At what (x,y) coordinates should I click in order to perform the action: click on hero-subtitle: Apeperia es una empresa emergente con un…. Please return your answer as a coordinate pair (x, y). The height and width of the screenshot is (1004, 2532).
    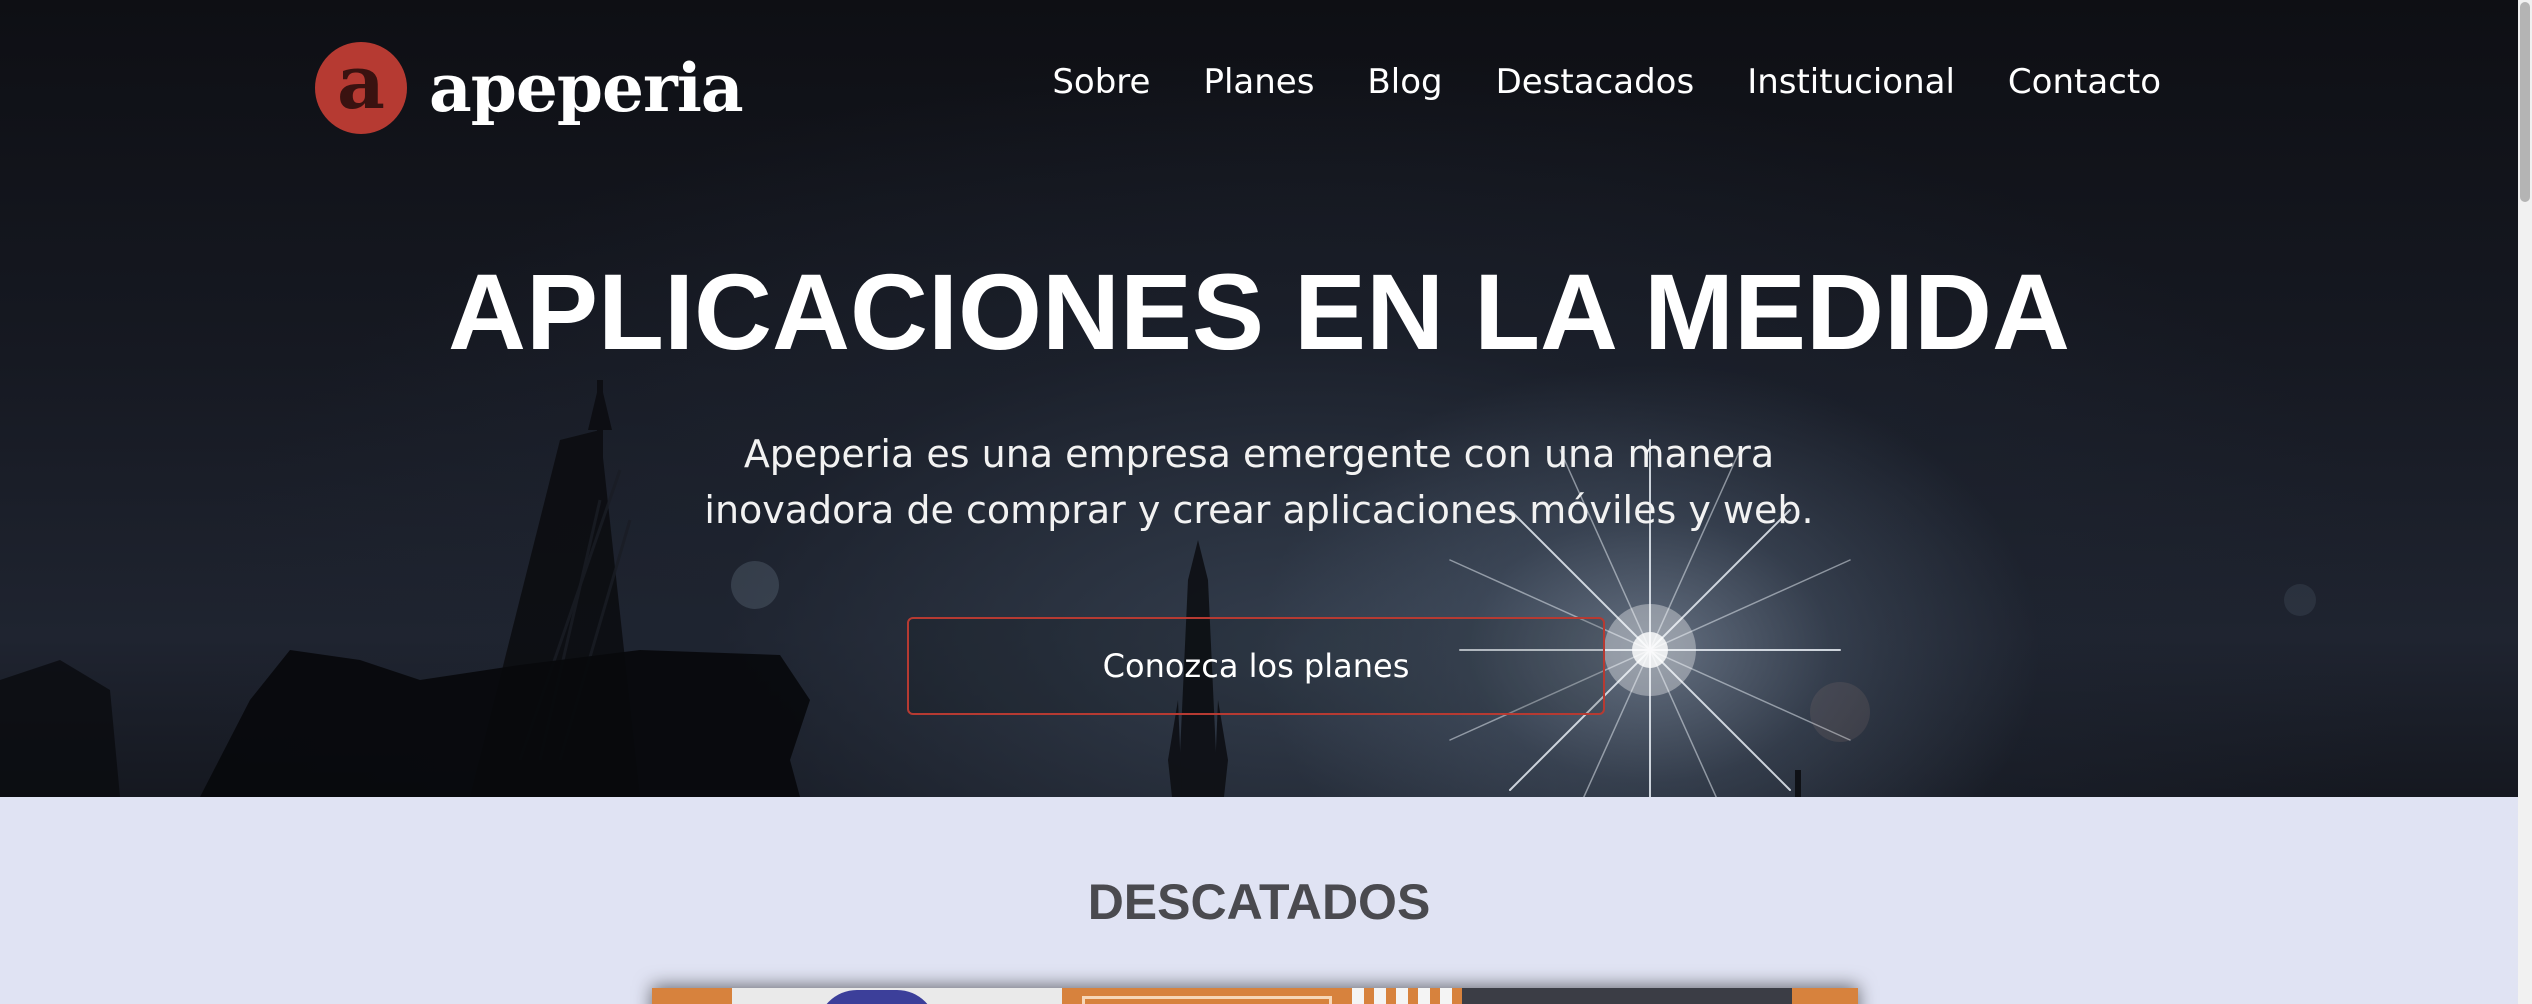
    Looking at the image, I should click on (1259, 482).